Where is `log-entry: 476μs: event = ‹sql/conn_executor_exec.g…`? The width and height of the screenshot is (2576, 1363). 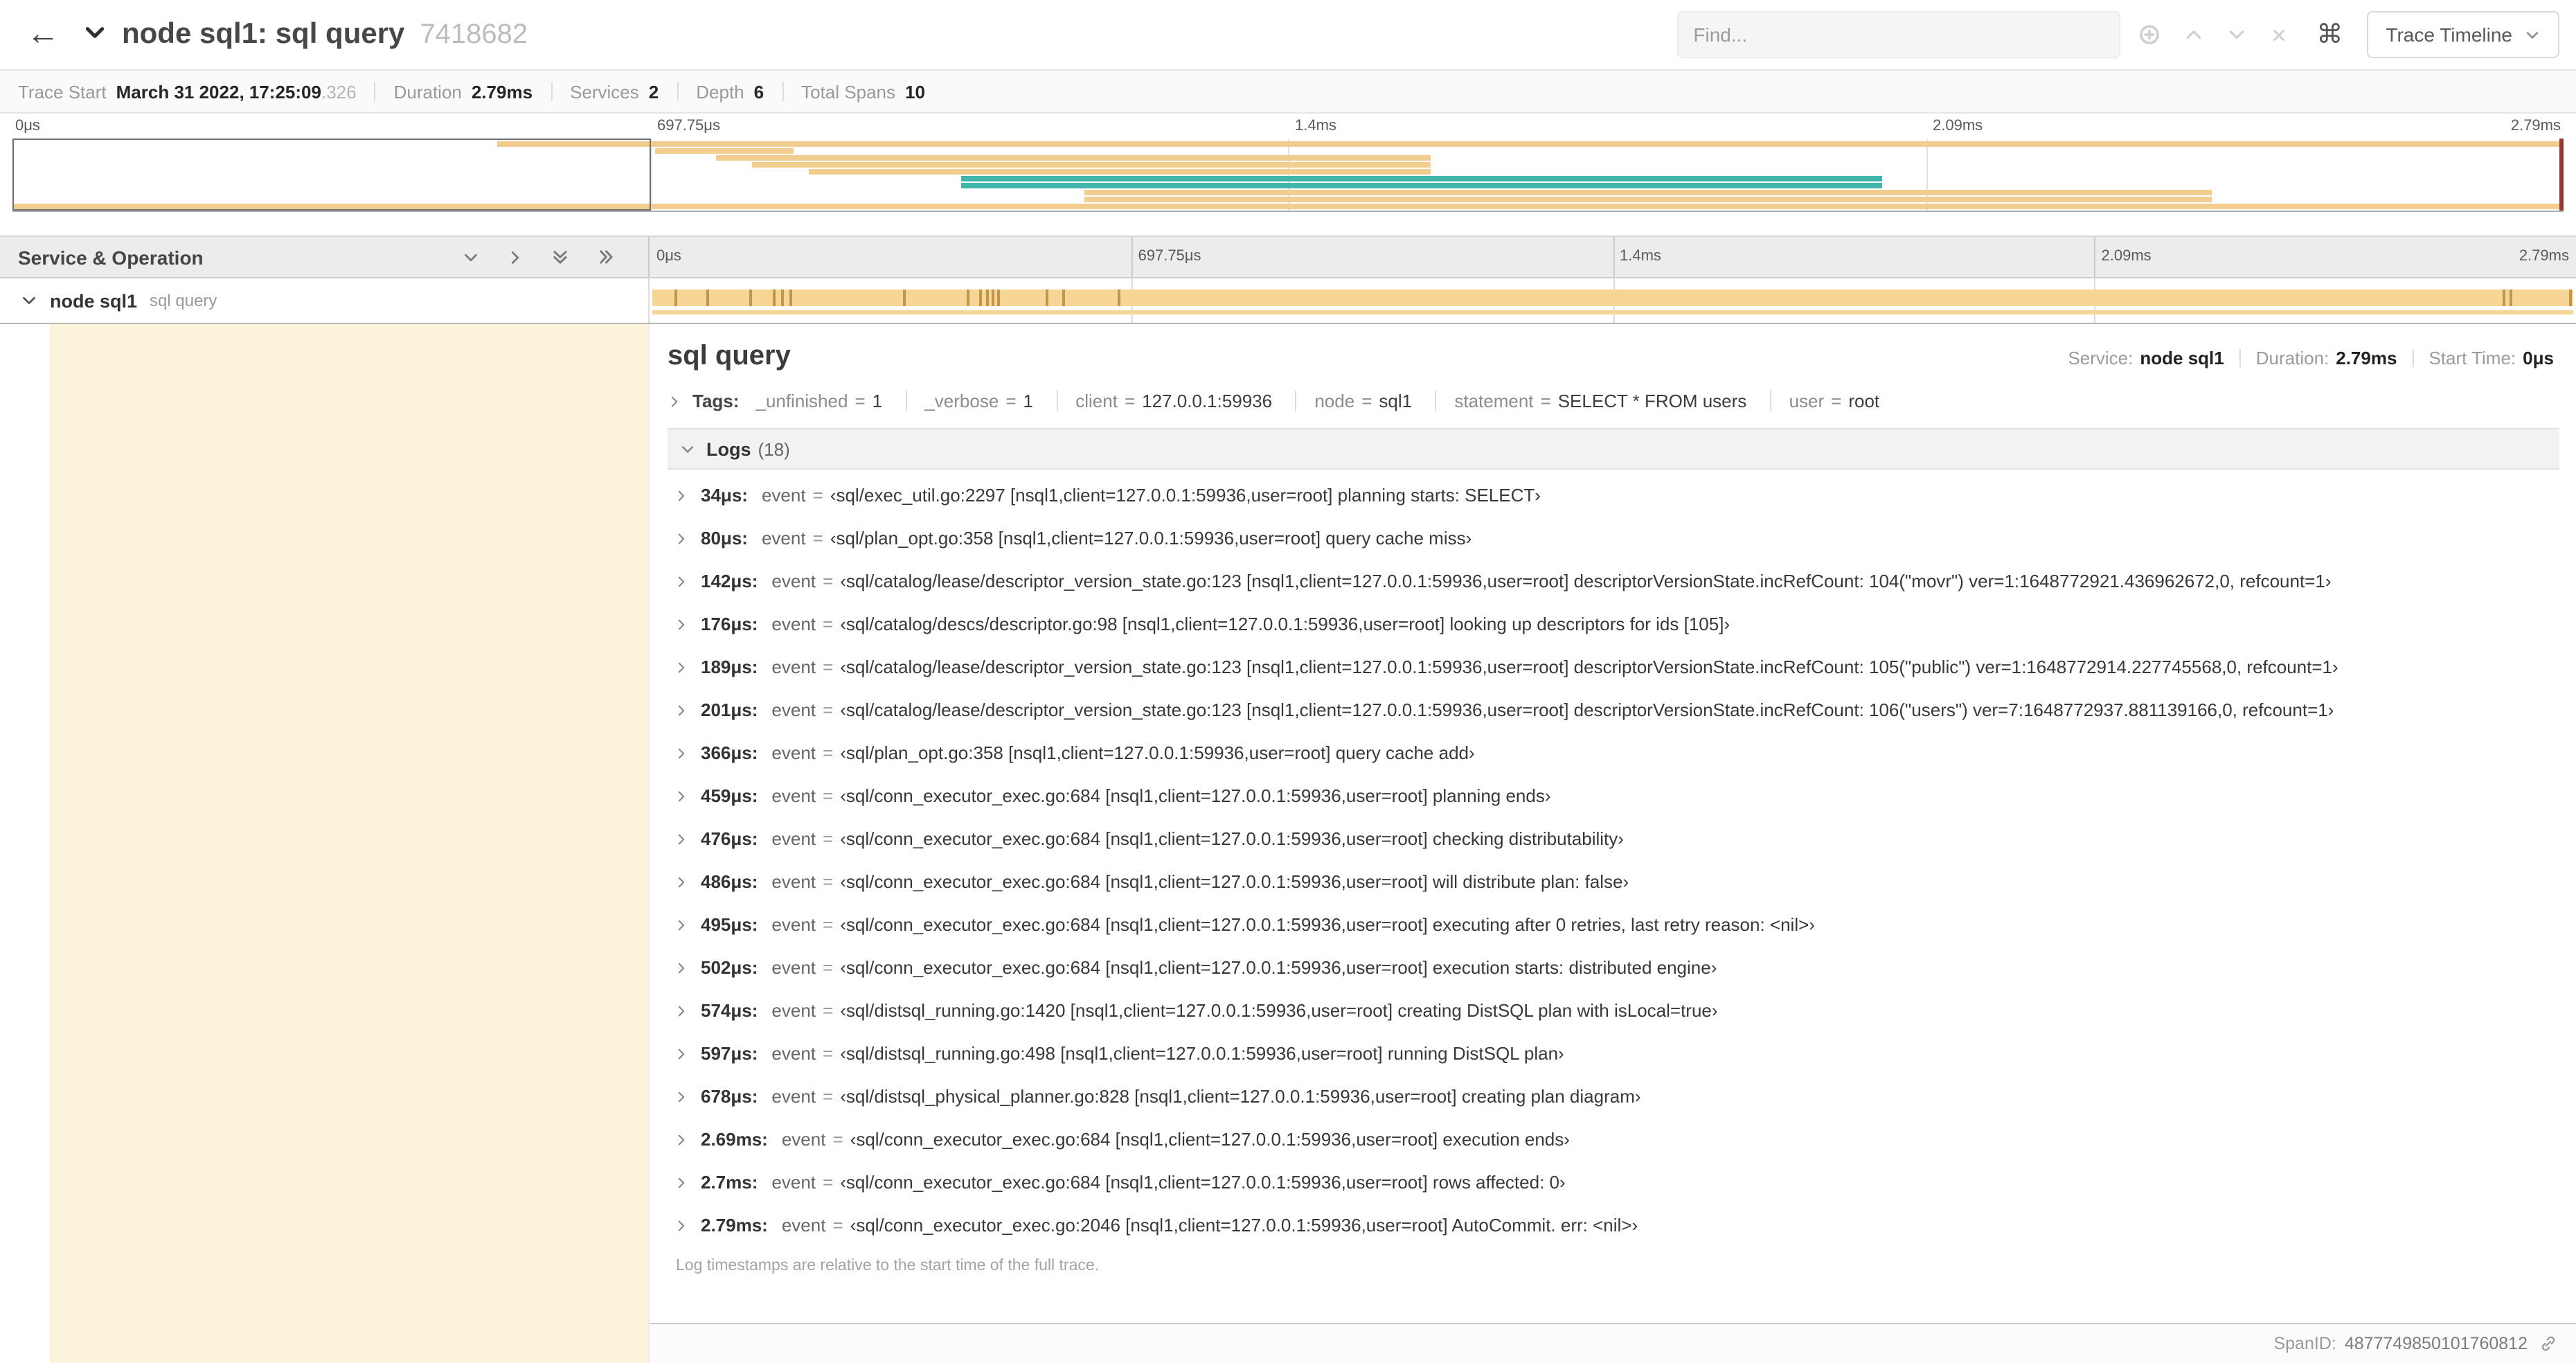
log-entry: 476μs: event = ‹sql/conn_executor_exec.g… is located at coordinates (1613, 838).